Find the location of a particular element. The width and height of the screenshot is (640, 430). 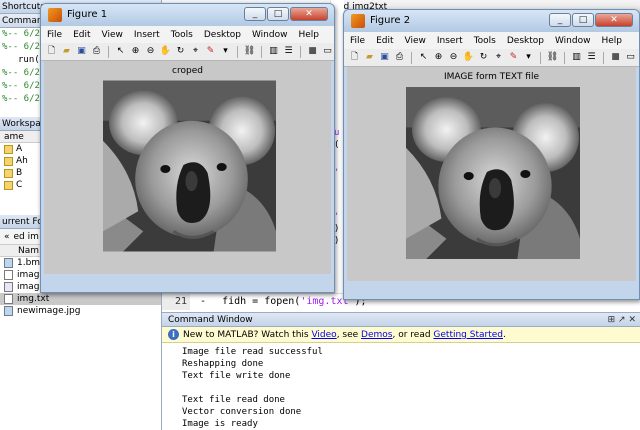

folder-path: ed im is located at coordinates (26, 236).